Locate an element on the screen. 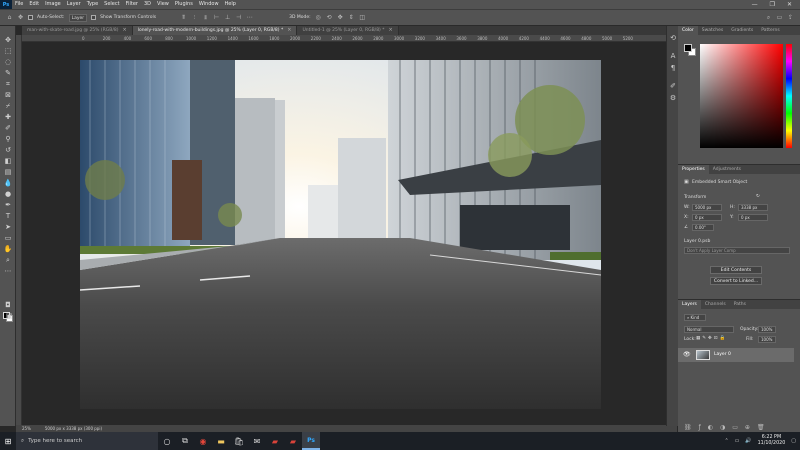  trash-icon: 🗑 is located at coordinates (761, 427).